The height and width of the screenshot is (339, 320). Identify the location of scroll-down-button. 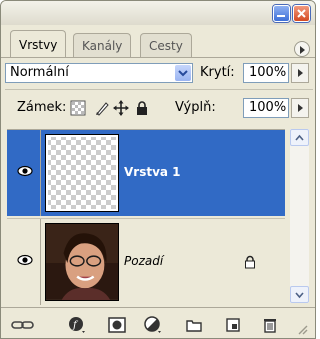
(299, 294).